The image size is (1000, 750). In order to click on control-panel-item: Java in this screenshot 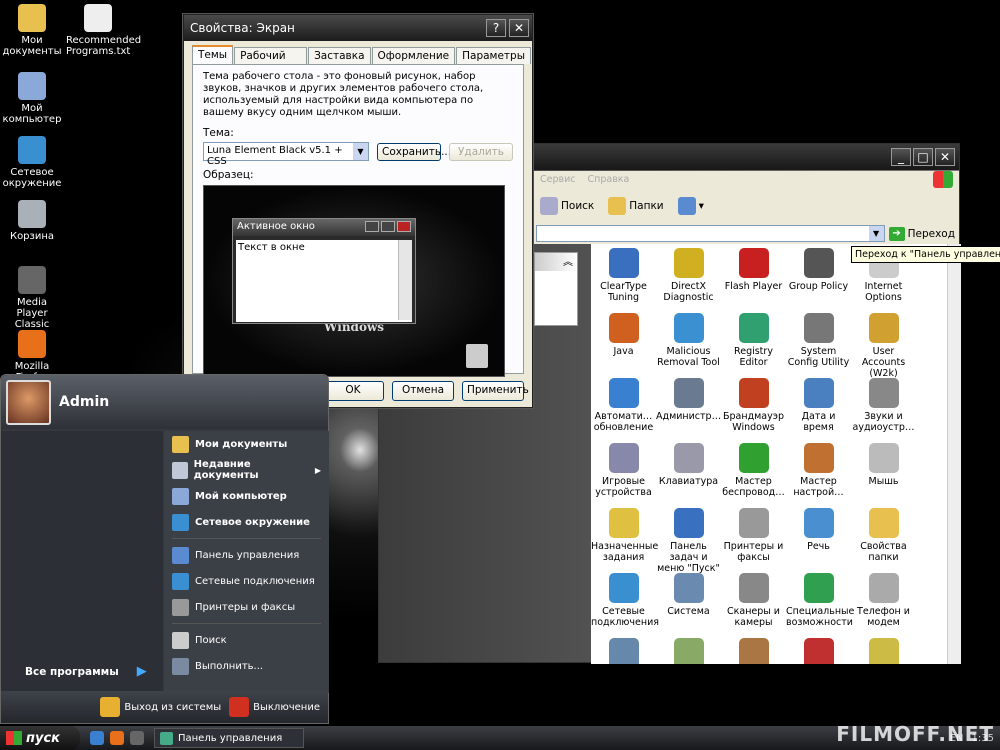, I will do `click(623, 341)`.